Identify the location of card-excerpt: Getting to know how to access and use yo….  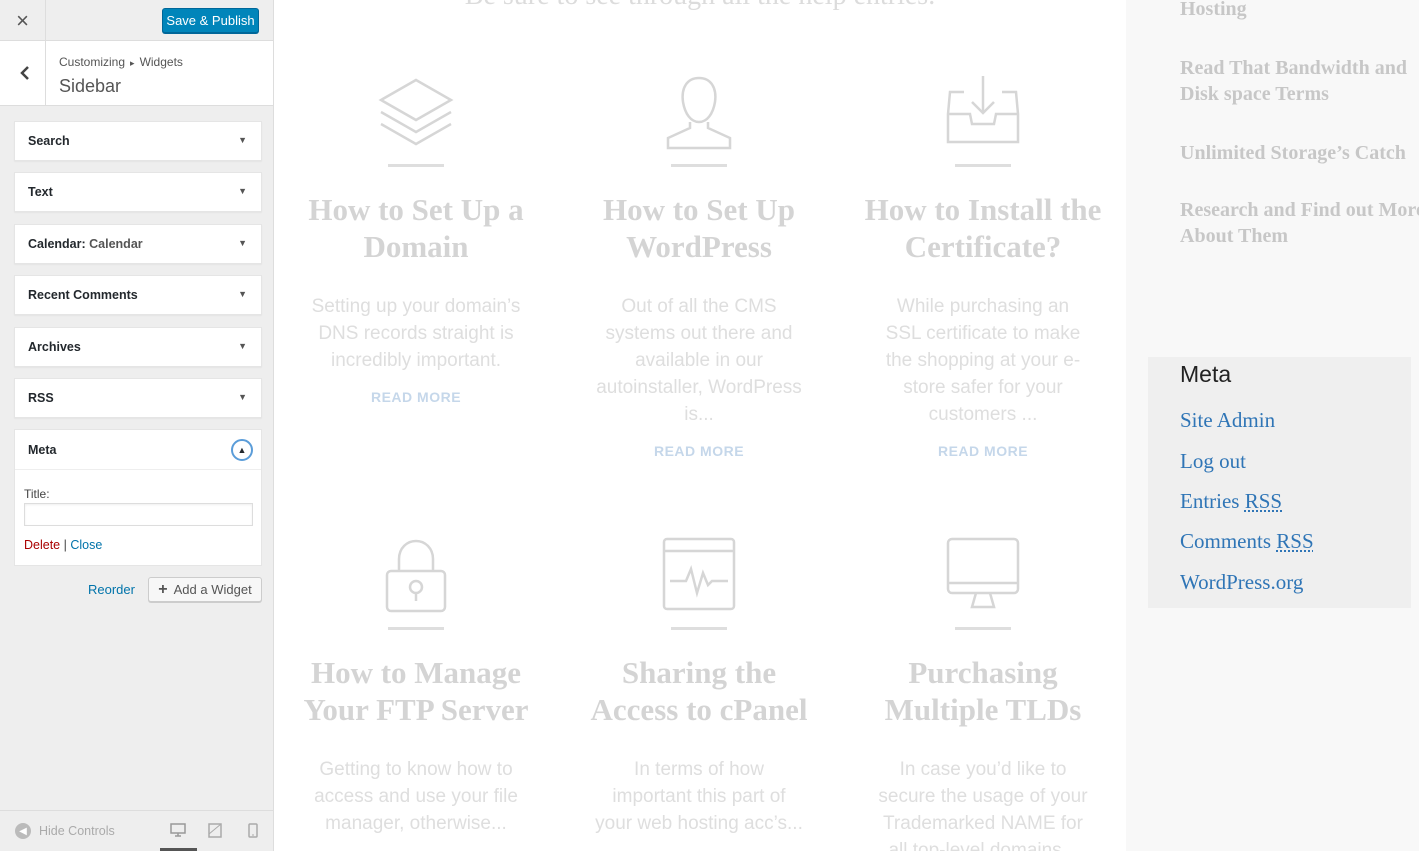
(416, 796).